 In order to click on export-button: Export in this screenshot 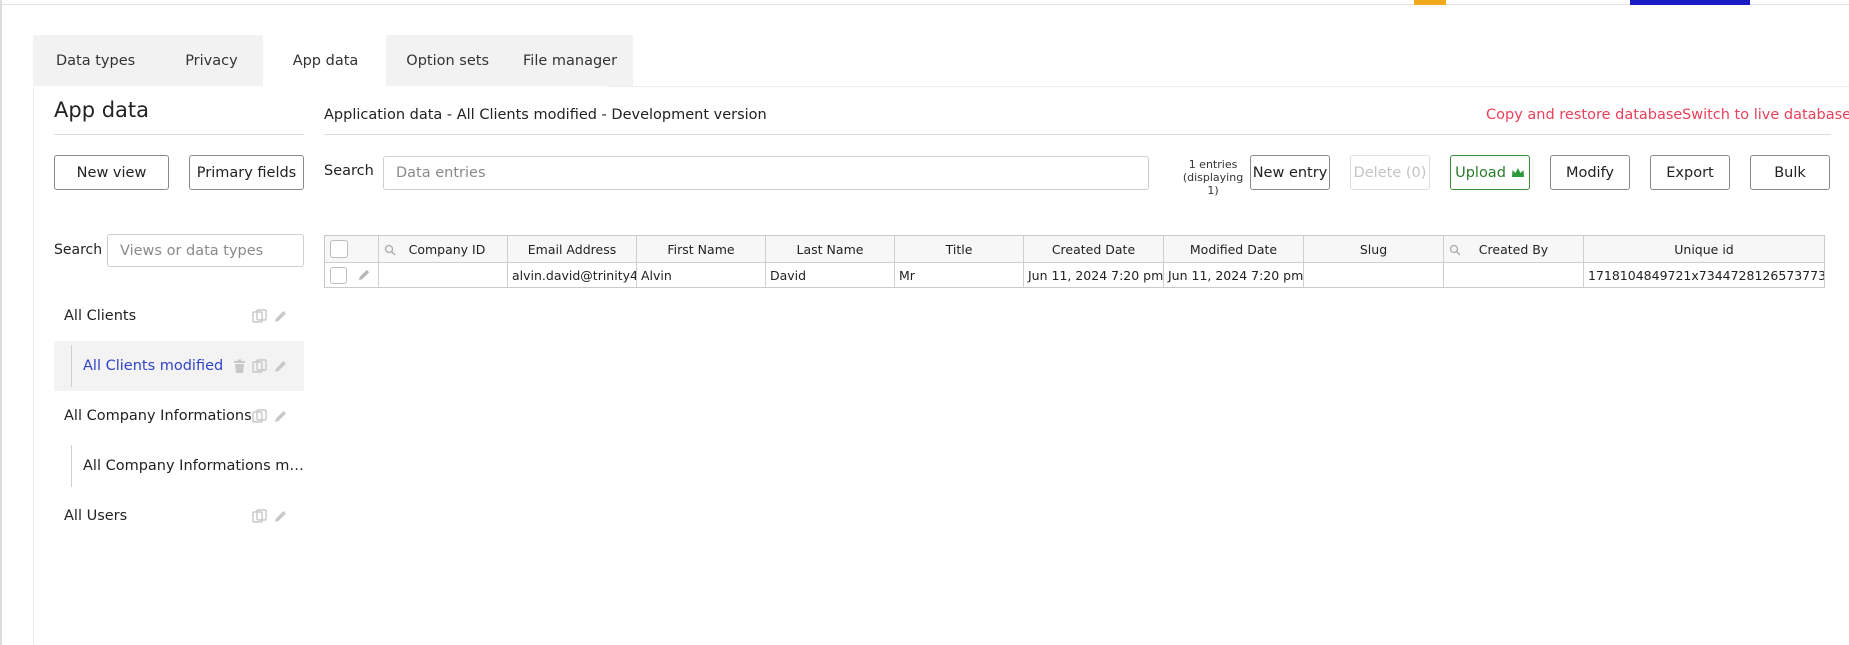, I will do `click(1690, 172)`.